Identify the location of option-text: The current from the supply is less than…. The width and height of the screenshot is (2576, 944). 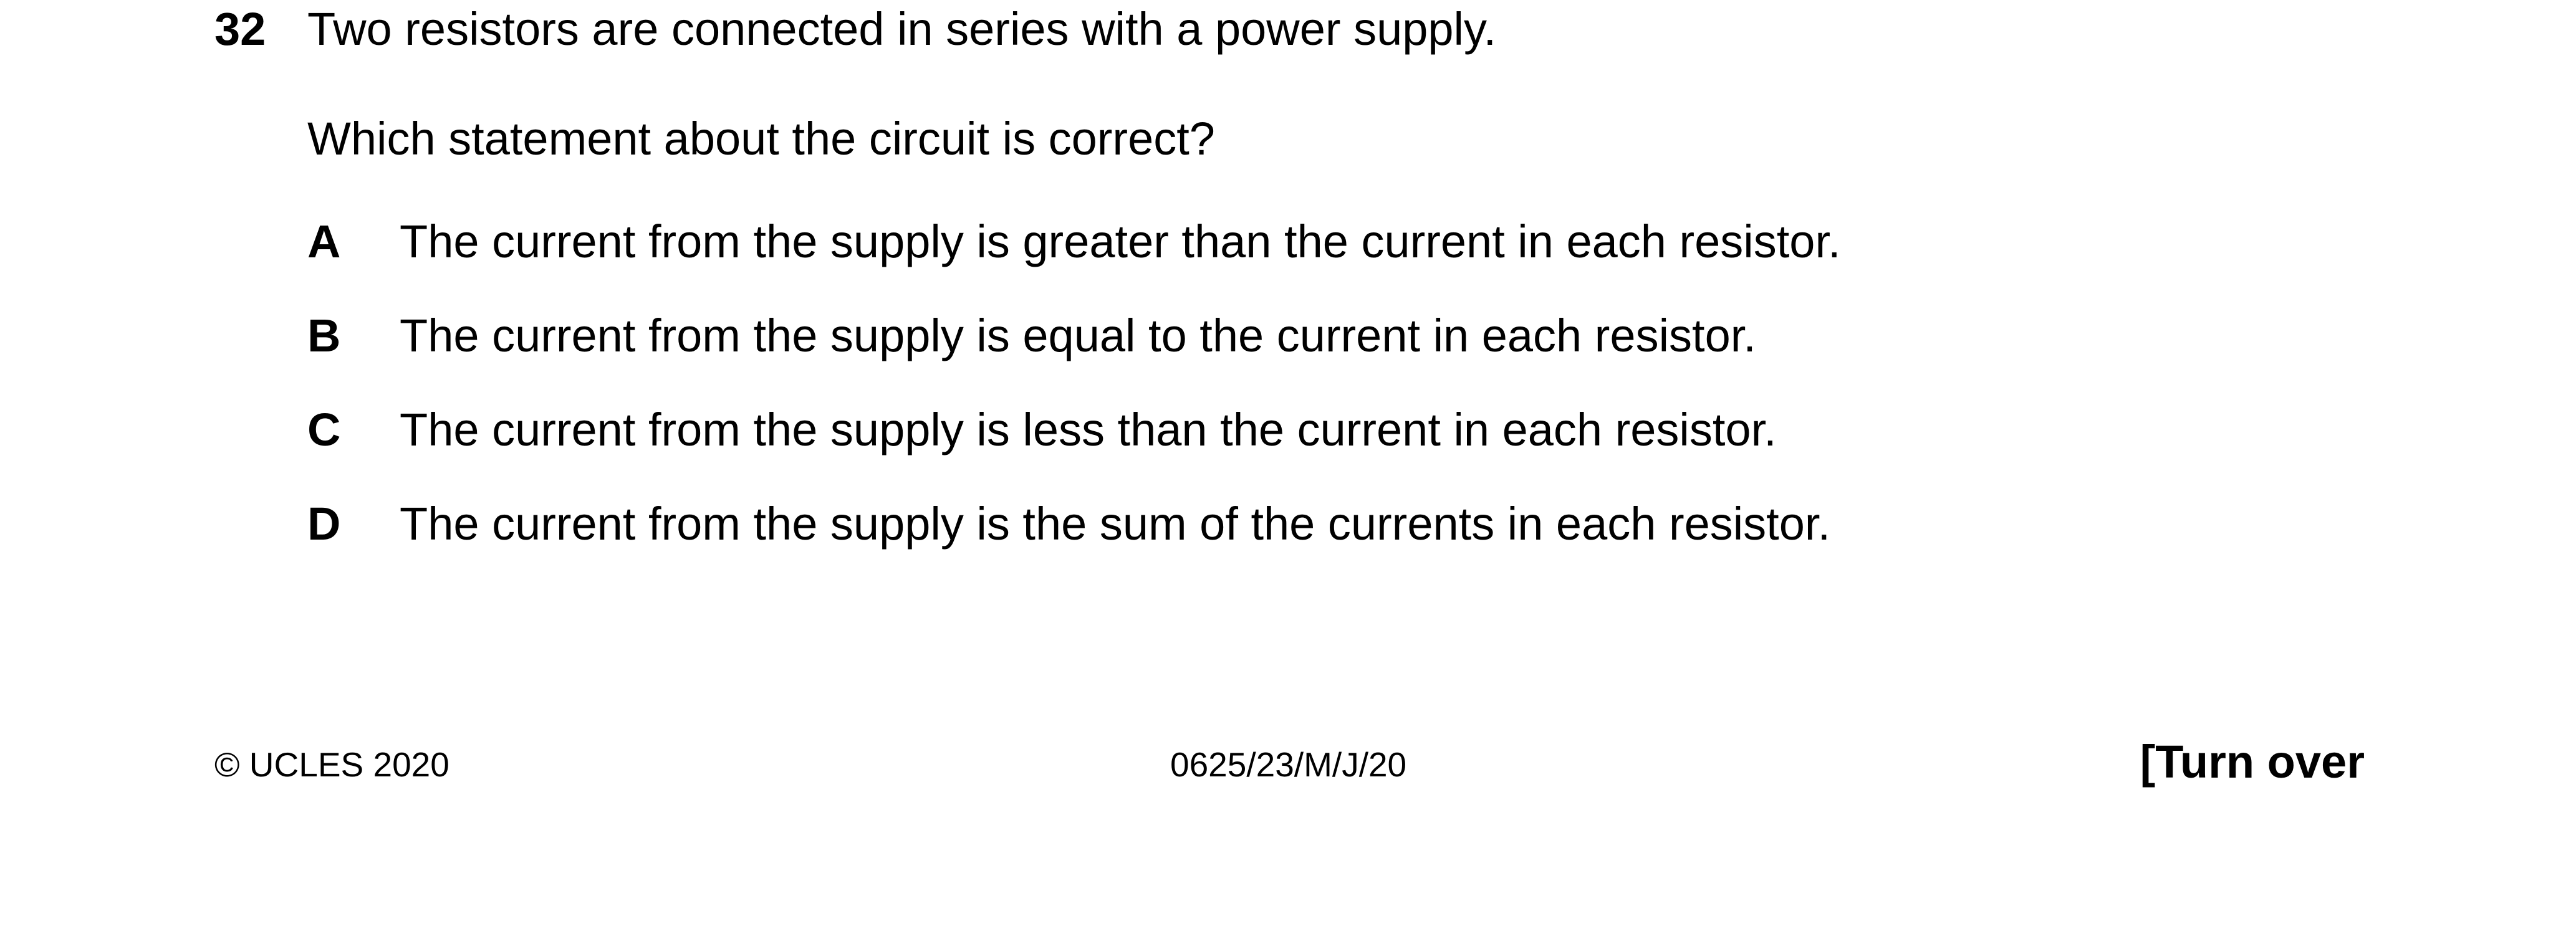
(1088, 429).